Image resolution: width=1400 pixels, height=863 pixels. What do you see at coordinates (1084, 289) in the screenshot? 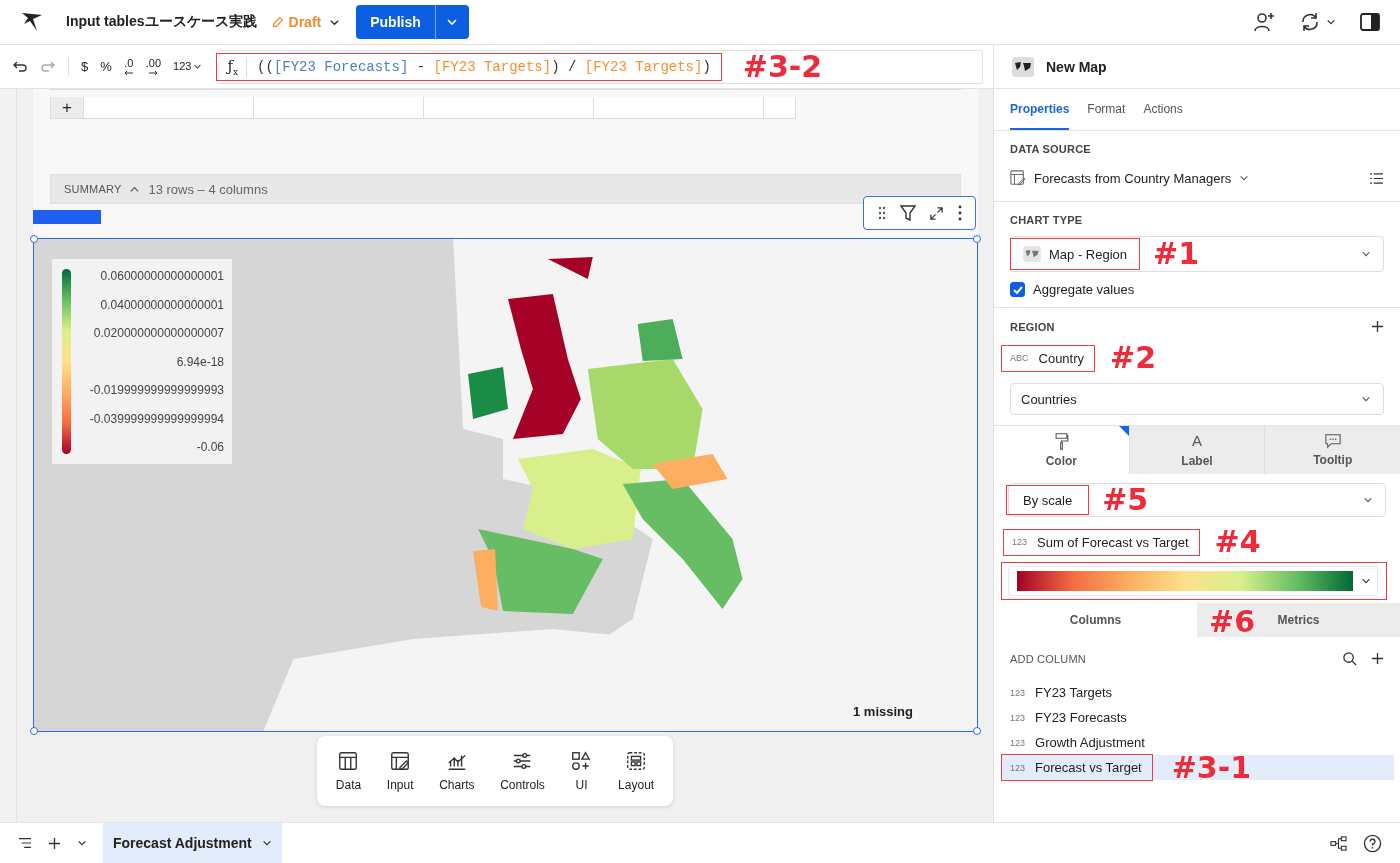
I see `checkbox-label: Aggregate values` at bounding box center [1084, 289].